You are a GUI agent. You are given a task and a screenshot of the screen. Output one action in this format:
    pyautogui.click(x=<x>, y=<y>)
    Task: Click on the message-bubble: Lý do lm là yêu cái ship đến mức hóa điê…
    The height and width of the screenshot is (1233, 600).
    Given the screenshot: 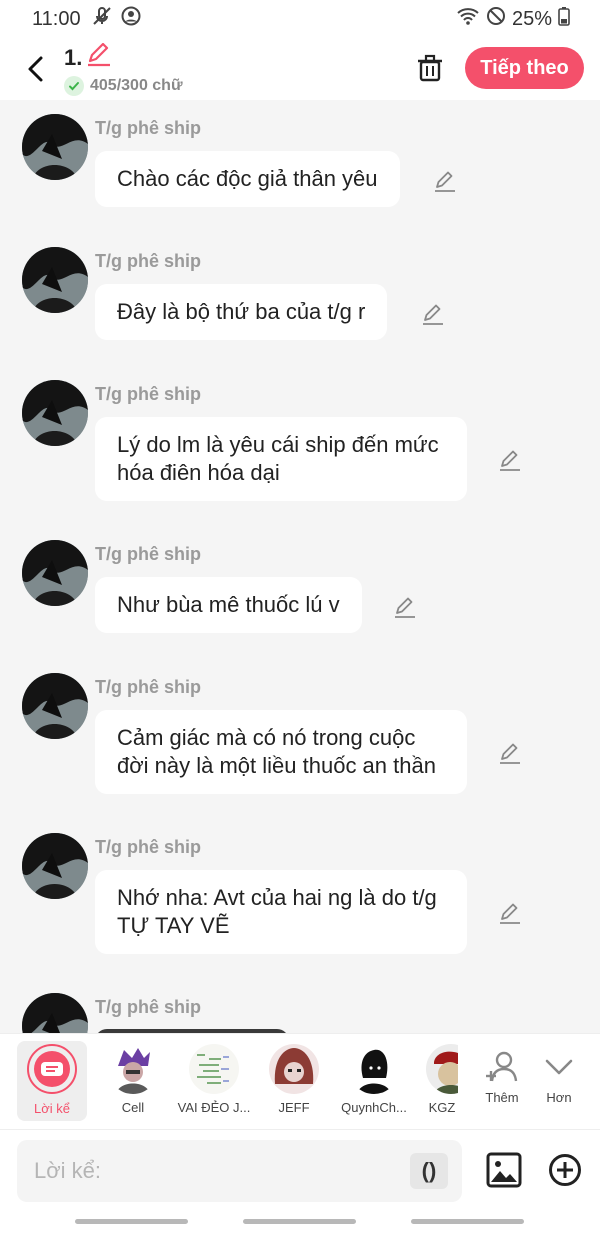 What is the action you would take?
    pyautogui.click(x=281, y=459)
    